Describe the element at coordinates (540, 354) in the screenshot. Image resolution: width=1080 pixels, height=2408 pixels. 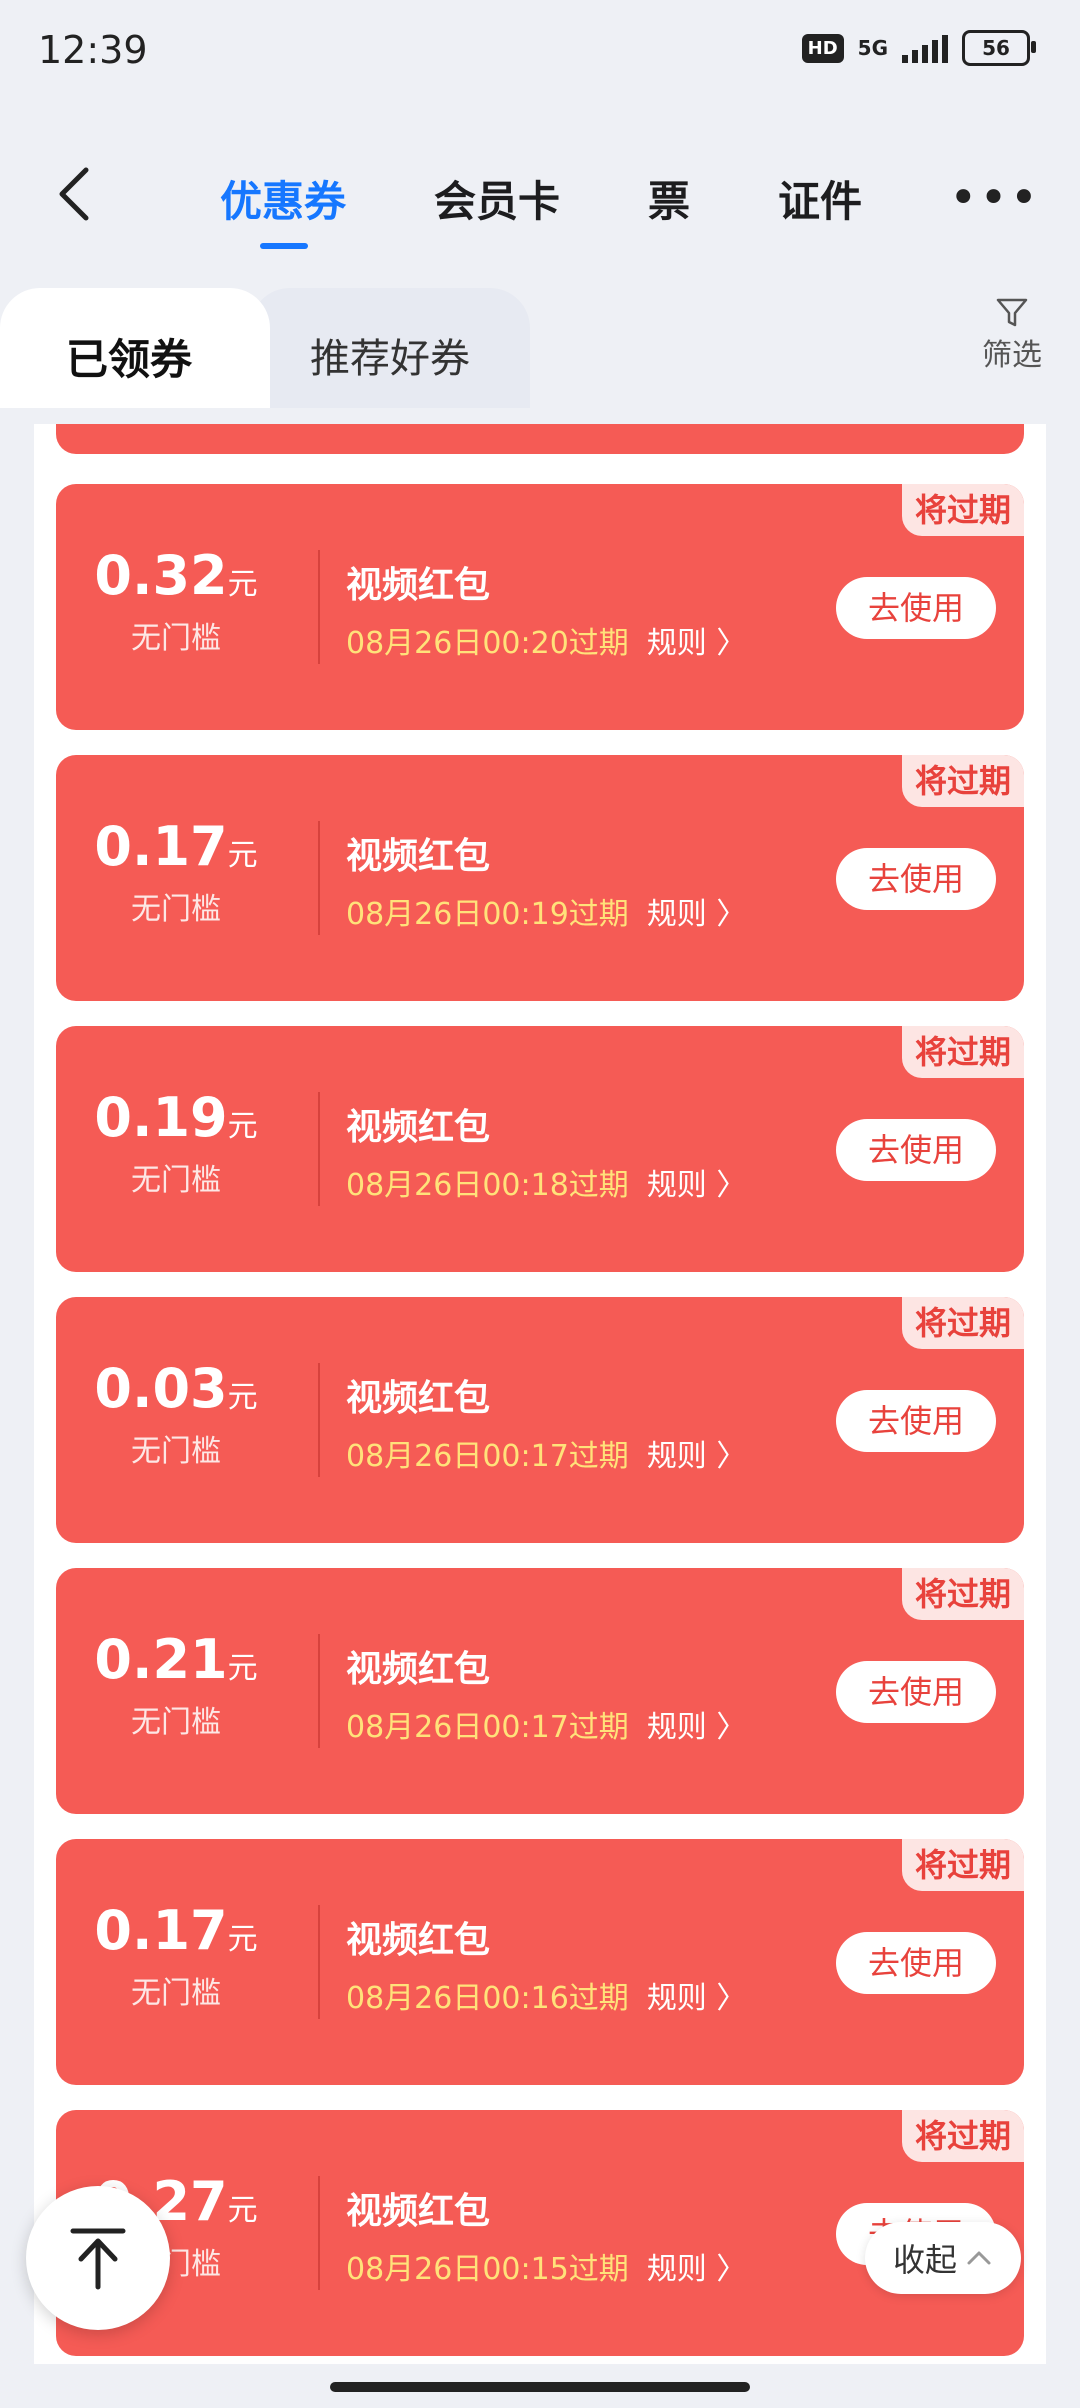
I see `sub-tabs: 推荐好券 已领券 筛选` at that location.